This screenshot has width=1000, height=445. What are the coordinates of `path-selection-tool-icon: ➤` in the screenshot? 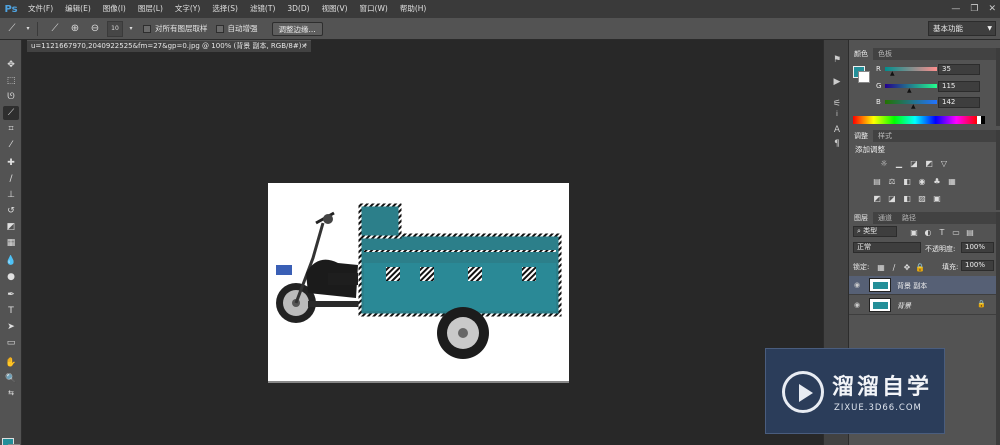 It's located at (11, 327).